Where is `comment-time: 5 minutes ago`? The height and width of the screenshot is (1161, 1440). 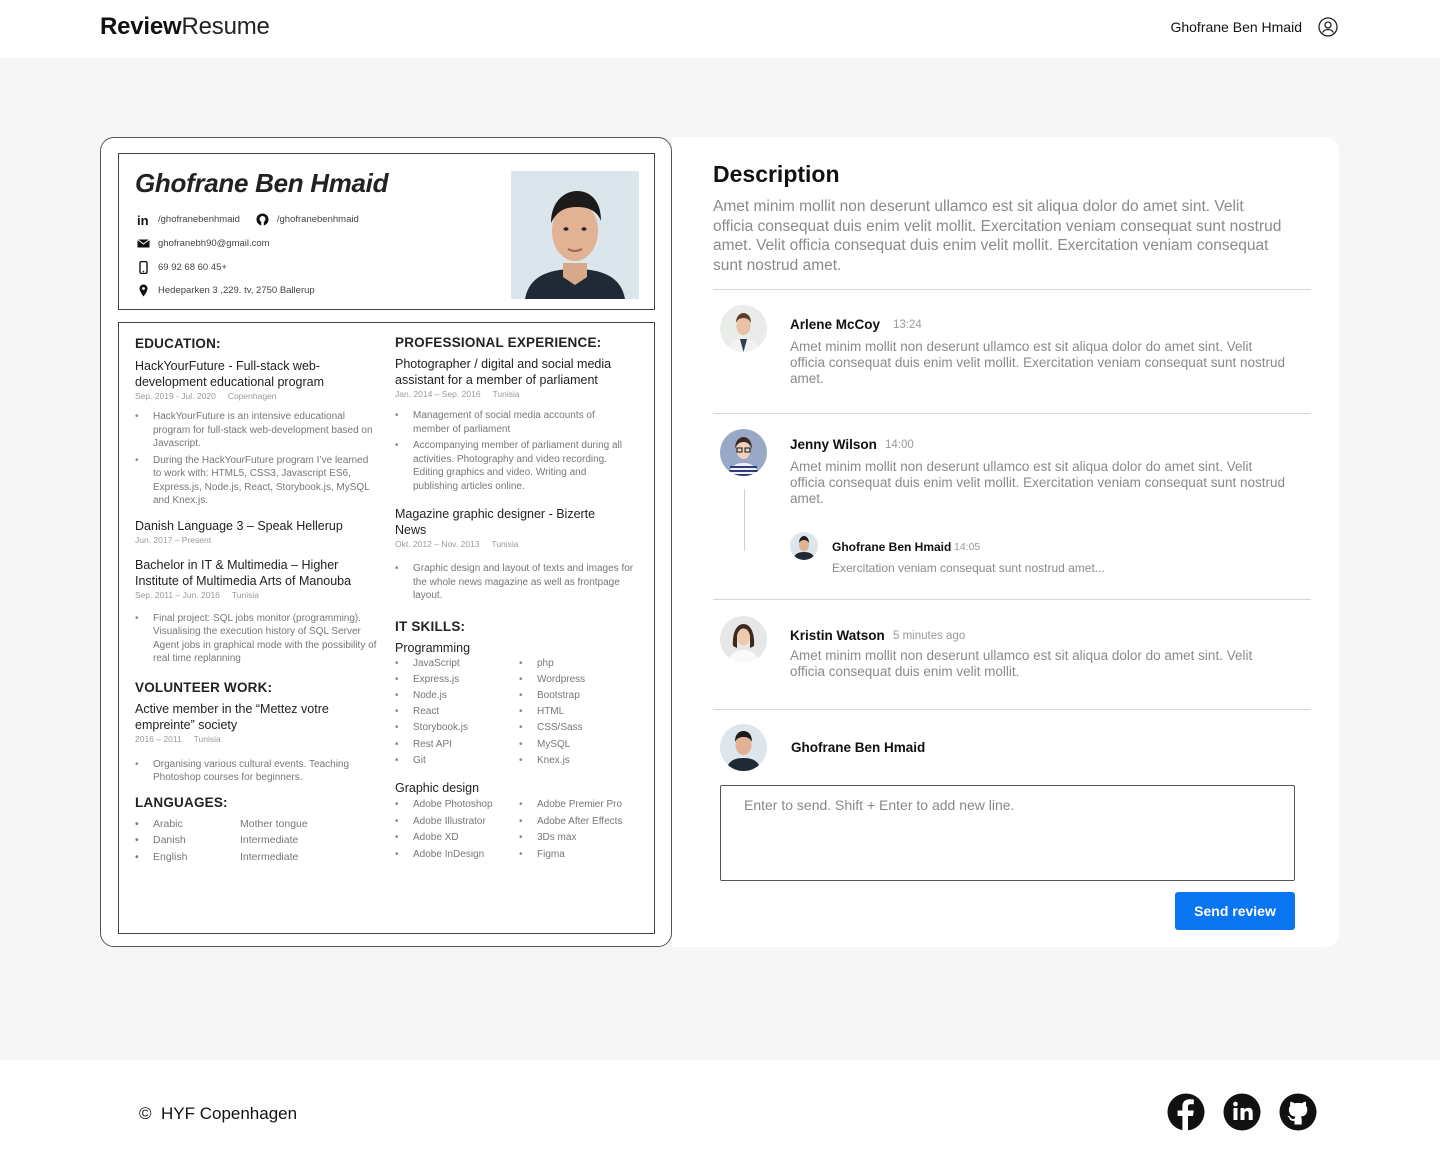
comment-time: 5 minutes ago is located at coordinates (929, 636).